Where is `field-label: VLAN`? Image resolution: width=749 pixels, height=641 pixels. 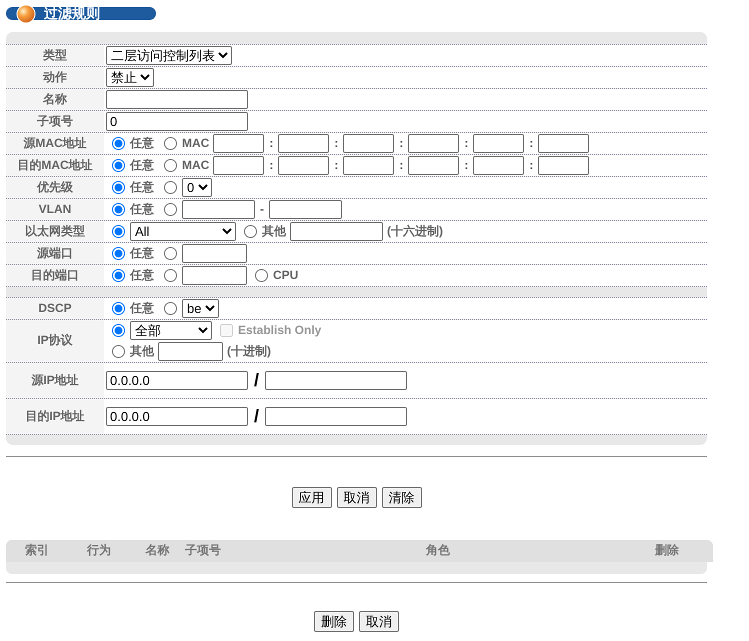
field-label: VLAN is located at coordinates (55, 209).